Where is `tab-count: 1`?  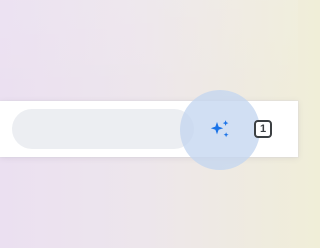
tab-count: 1 is located at coordinates (263, 128).